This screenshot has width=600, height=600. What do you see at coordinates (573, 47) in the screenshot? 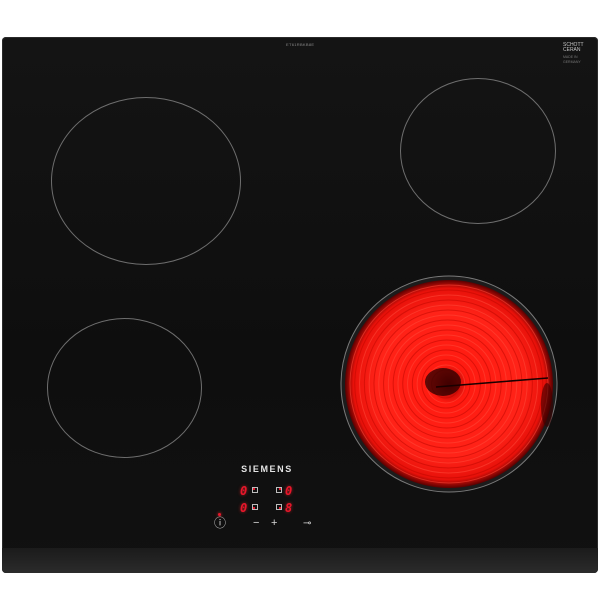
I see `schott-ceran-text: SCHOTT CERAN` at bounding box center [573, 47].